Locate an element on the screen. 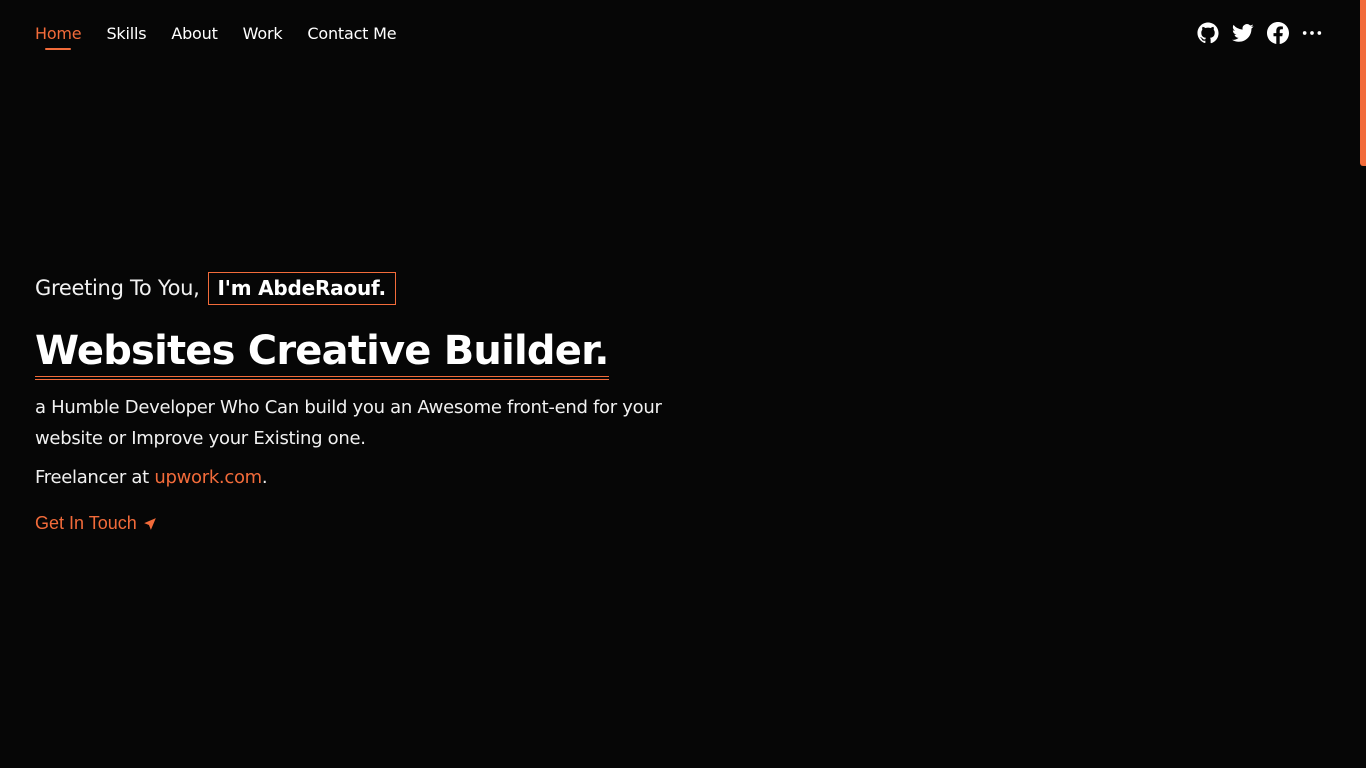  nav-contact-me: Contact Me is located at coordinates (351, 34).